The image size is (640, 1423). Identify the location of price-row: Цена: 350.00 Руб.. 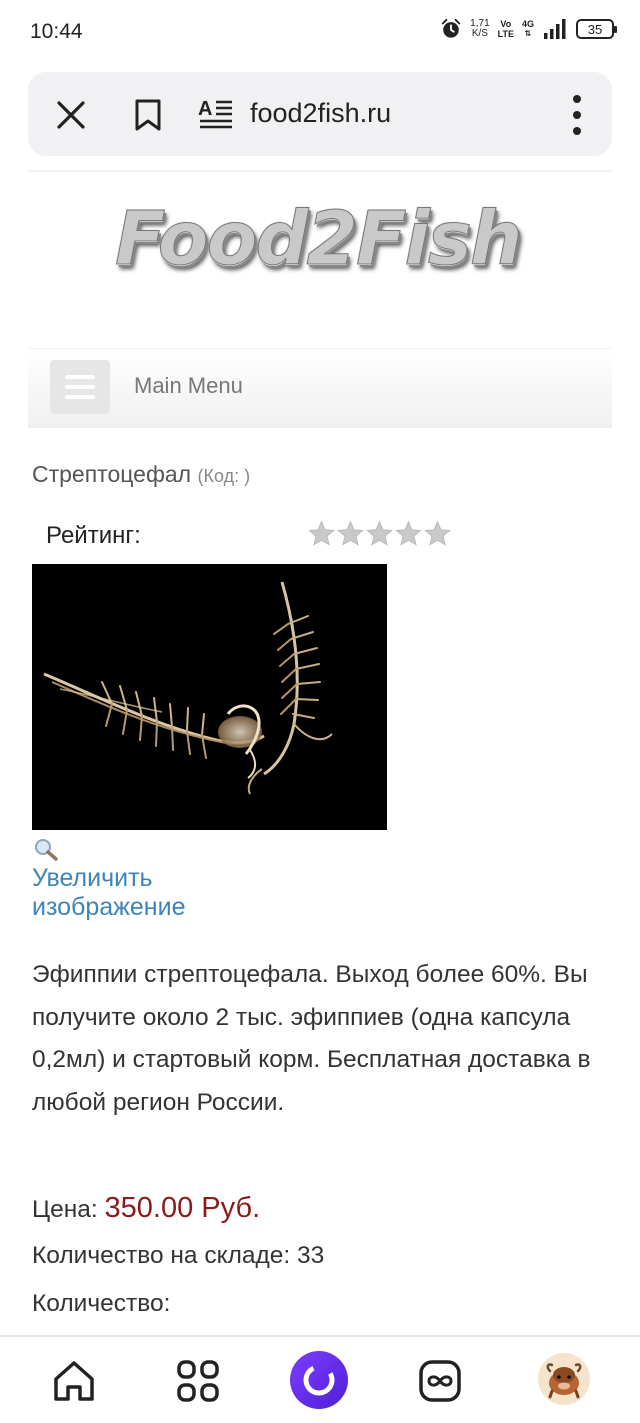
(146, 1208).